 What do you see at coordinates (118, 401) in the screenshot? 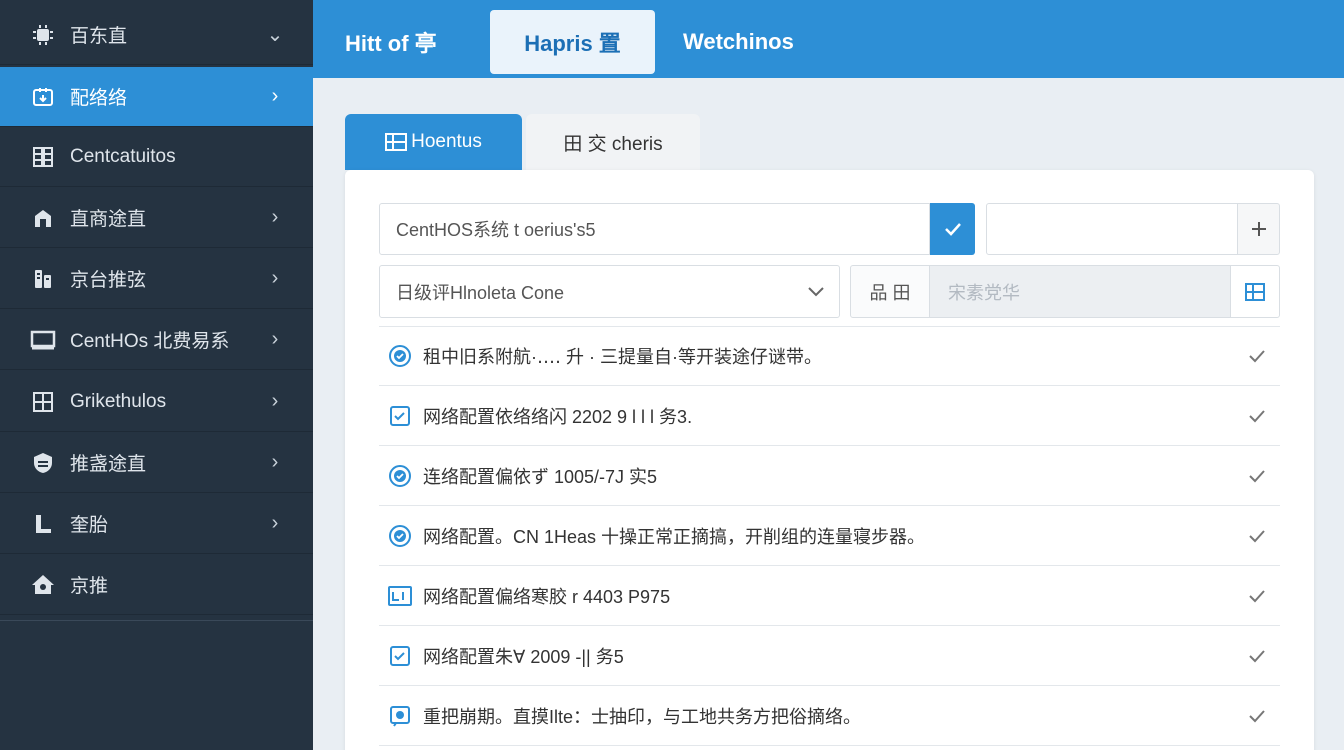
I see `sidebar-item-label: Grikethulos` at bounding box center [118, 401].